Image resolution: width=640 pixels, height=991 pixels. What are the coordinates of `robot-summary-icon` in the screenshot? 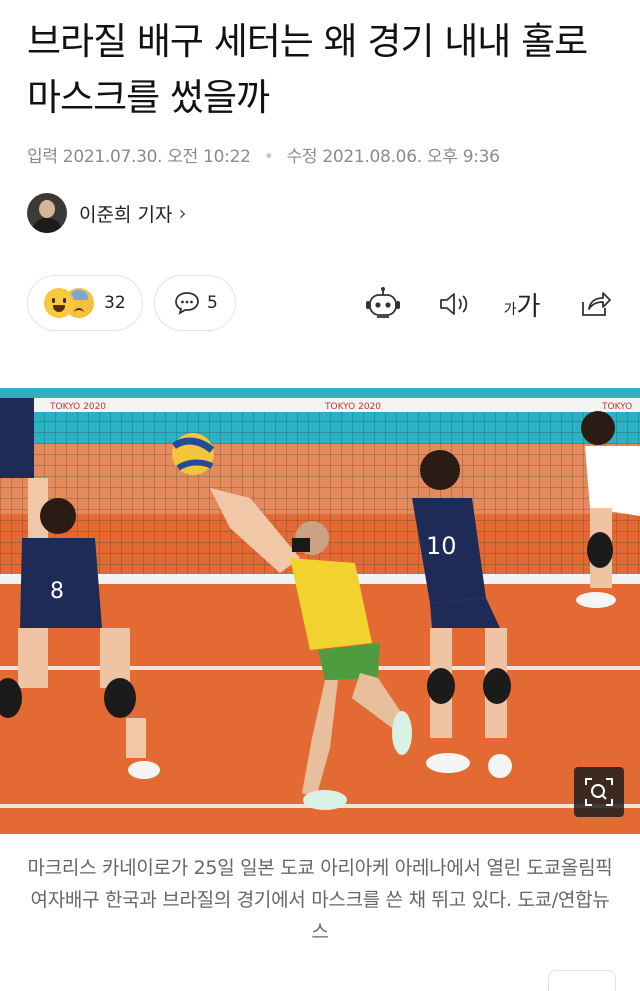 It's located at (383, 302).